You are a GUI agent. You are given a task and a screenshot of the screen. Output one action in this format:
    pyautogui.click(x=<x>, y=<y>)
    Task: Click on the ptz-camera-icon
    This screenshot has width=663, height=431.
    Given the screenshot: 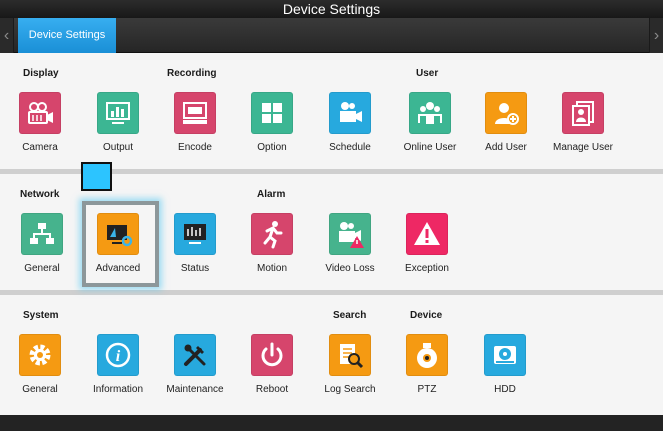 What is the action you would take?
    pyautogui.click(x=427, y=355)
    